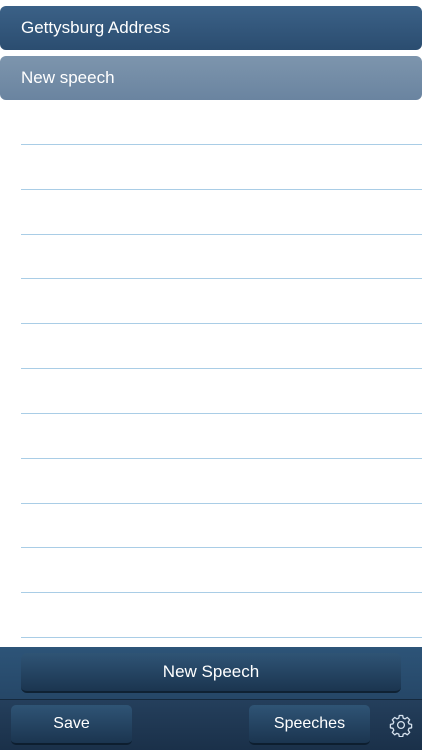  What do you see at coordinates (211, 673) in the screenshot?
I see `new-speech-button: New Speech` at bounding box center [211, 673].